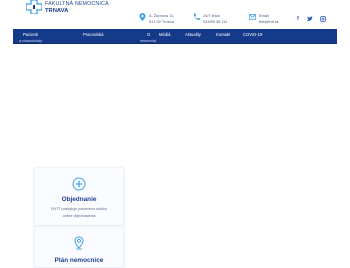 The height and width of the screenshot is (268, 350). Describe the element at coordinates (211, 15) in the screenshot. I see `phone-label: 24/7 linka` at that location.